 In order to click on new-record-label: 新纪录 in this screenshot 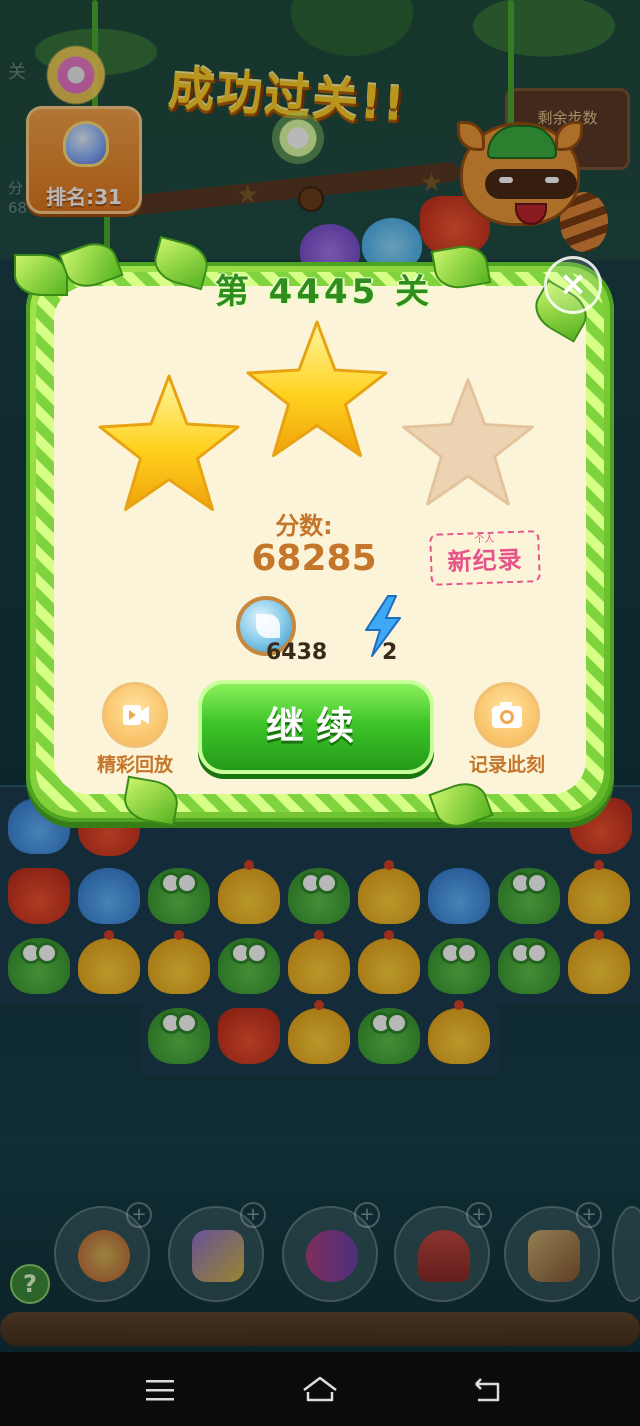, I will do `click(485, 561)`.